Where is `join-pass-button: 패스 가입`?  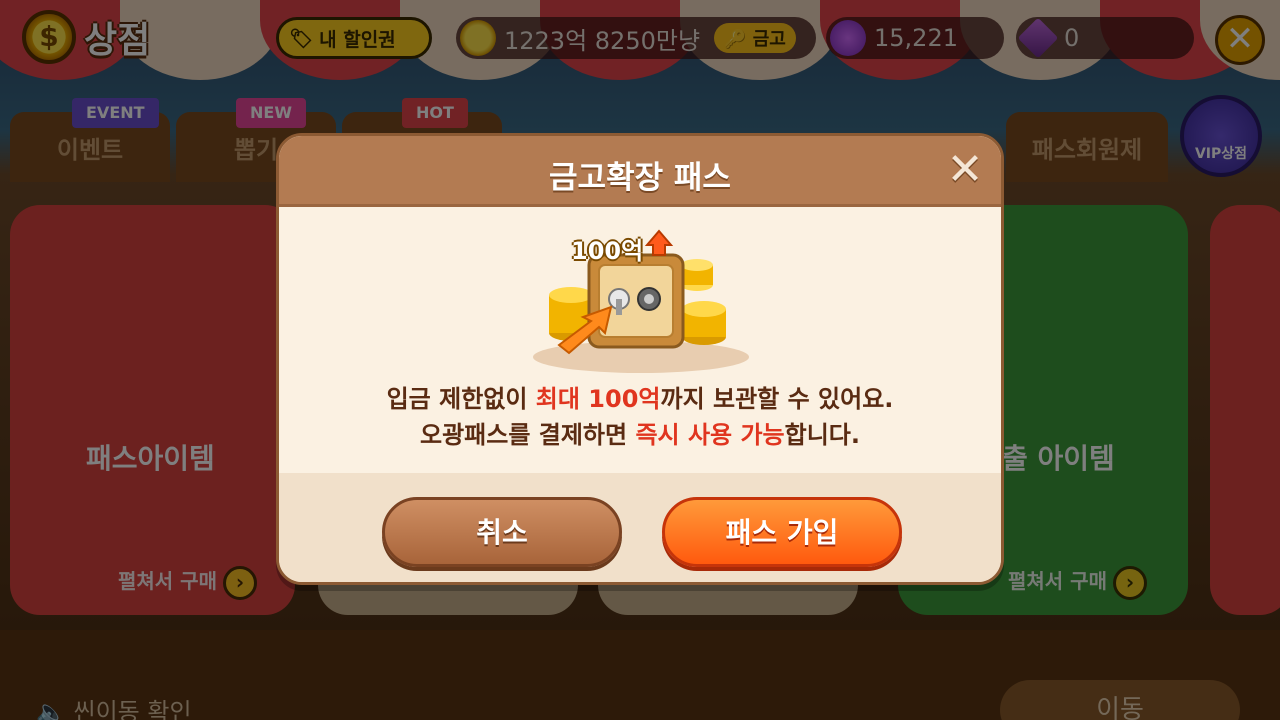 join-pass-button: 패스 가입 is located at coordinates (782, 532).